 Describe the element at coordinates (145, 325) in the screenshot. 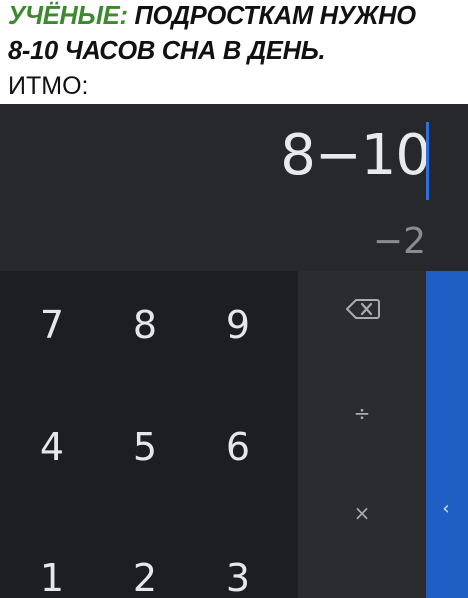

I see `key-8: 8` at that location.